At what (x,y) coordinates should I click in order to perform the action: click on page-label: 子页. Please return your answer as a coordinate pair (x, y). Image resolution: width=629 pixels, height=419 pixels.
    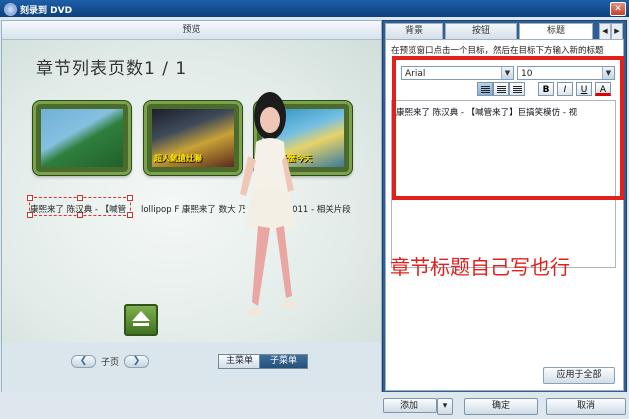
    Looking at the image, I should click on (110, 363).